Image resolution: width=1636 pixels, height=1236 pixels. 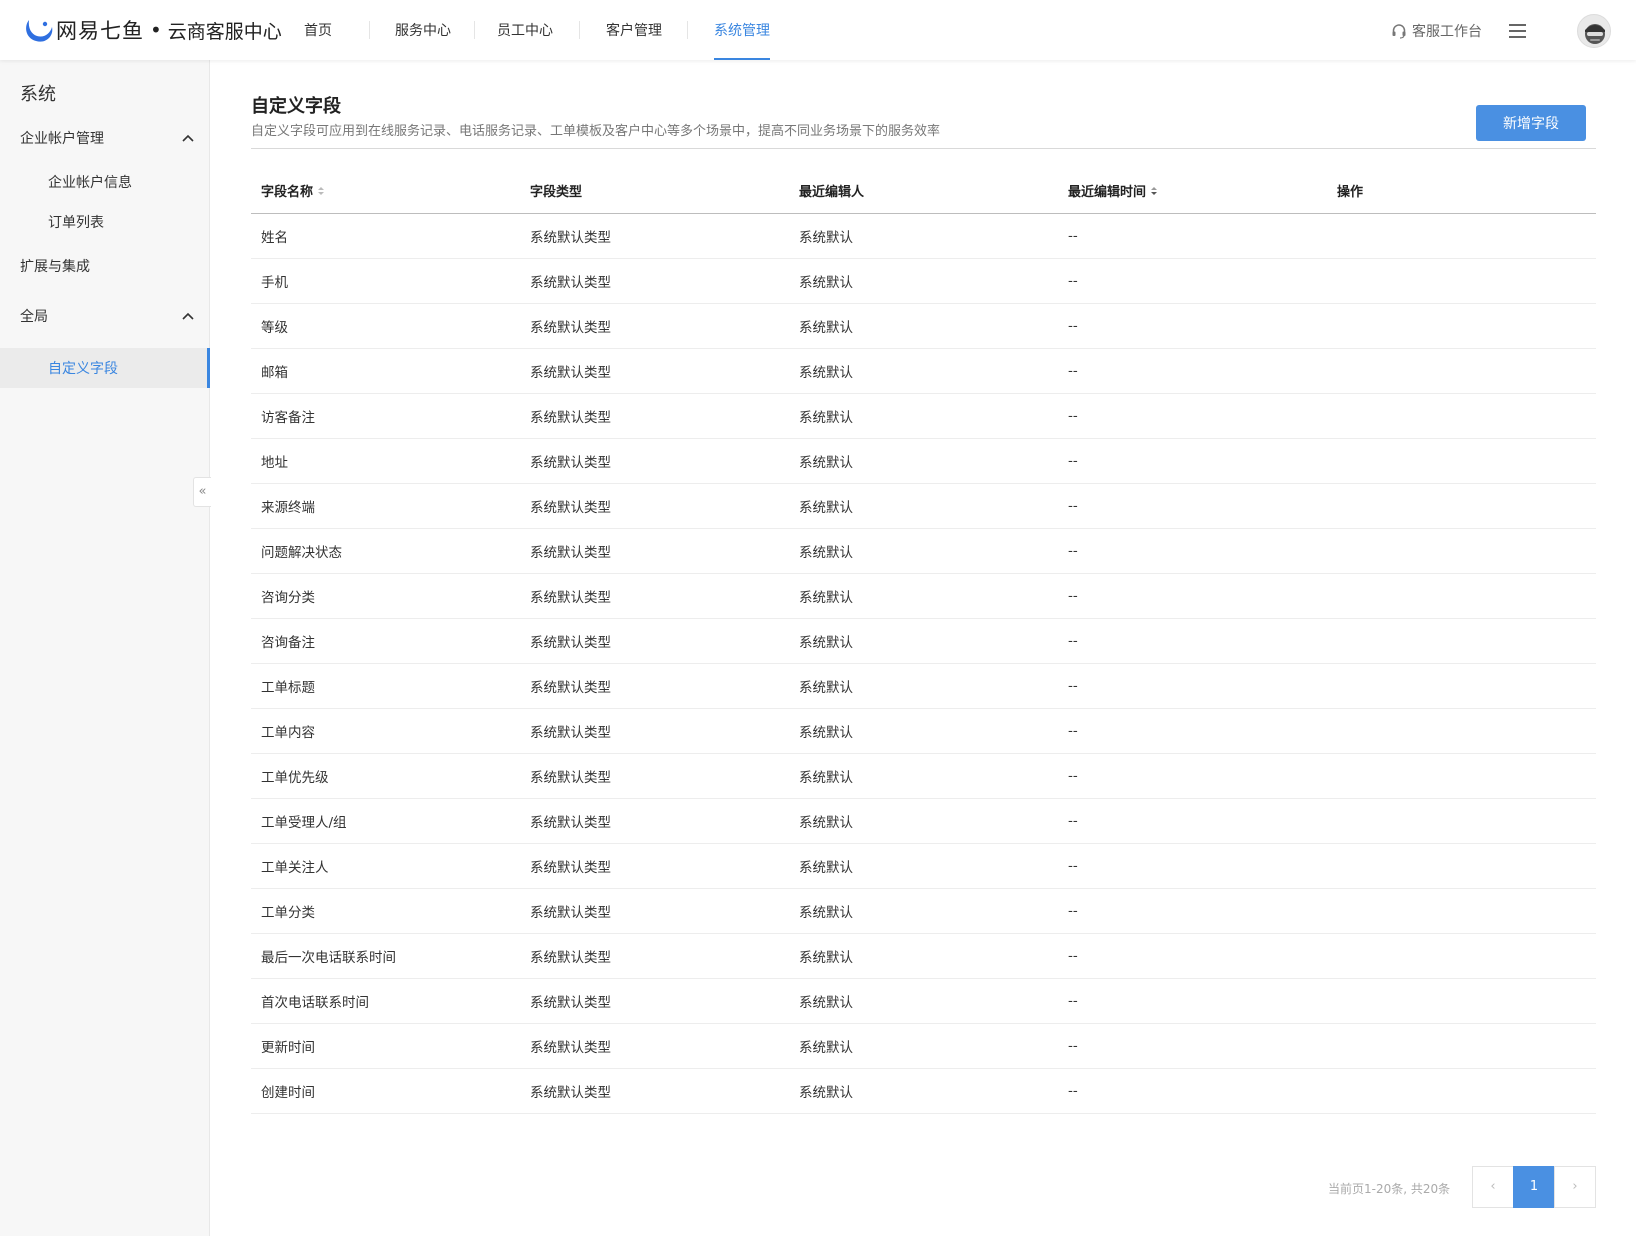 What do you see at coordinates (1447, 32) in the screenshot?
I see `workbench-label: 客服工作台` at bounding box center [1447, 32].